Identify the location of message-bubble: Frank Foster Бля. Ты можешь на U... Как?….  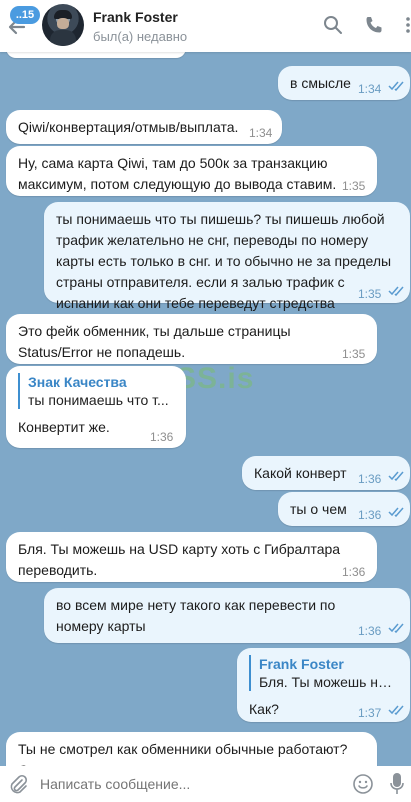
(323, 685).